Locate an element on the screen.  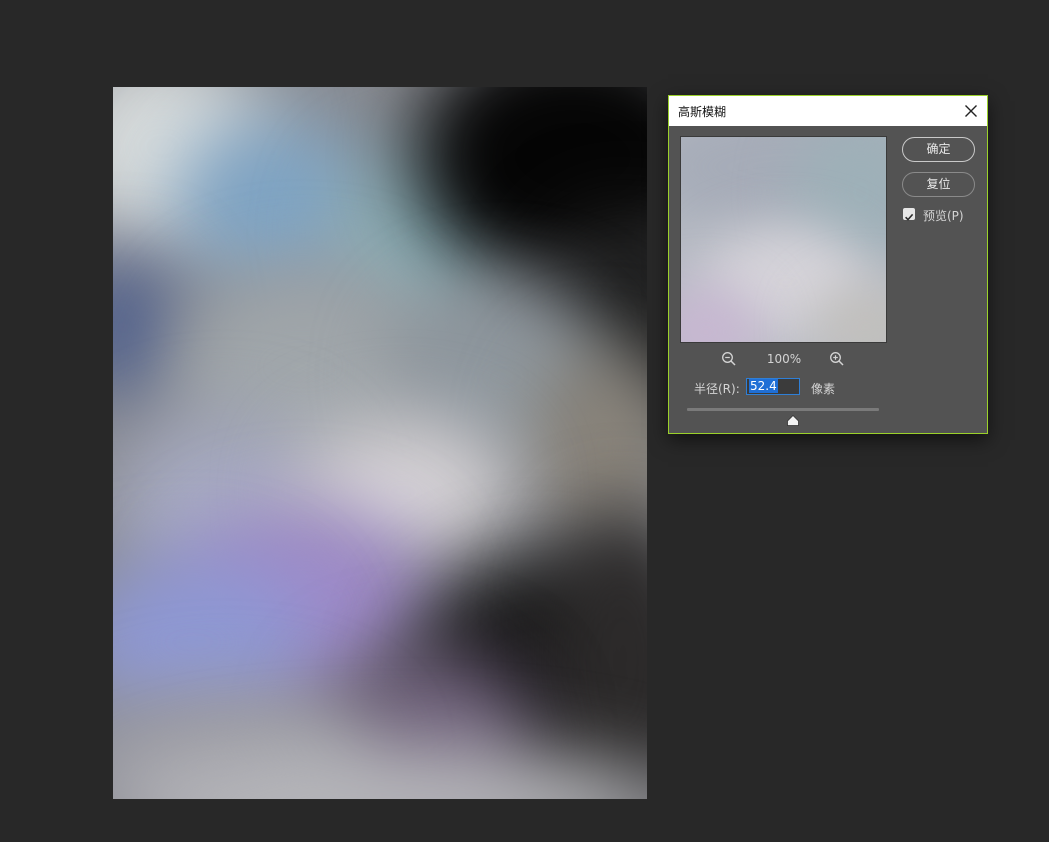
dialog-title: 高斯模糊 is located at coordinates (702, 112).